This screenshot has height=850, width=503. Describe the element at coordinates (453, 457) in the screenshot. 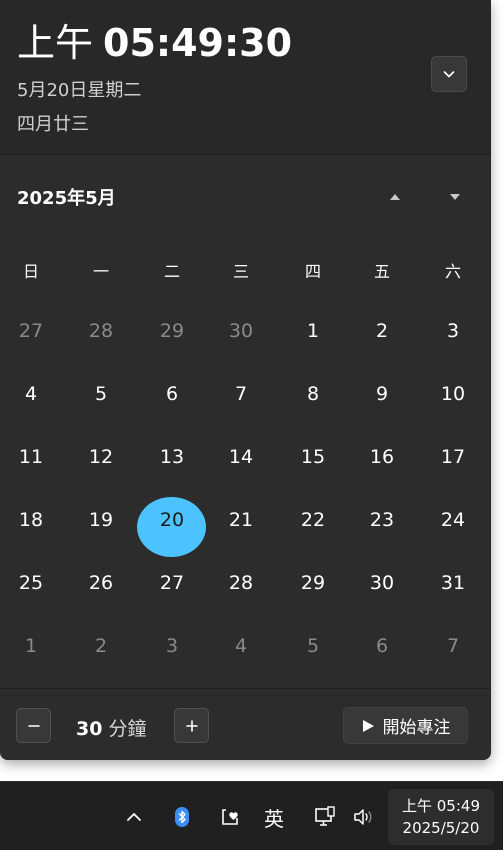

I see `calendar-day: 17` at that location.